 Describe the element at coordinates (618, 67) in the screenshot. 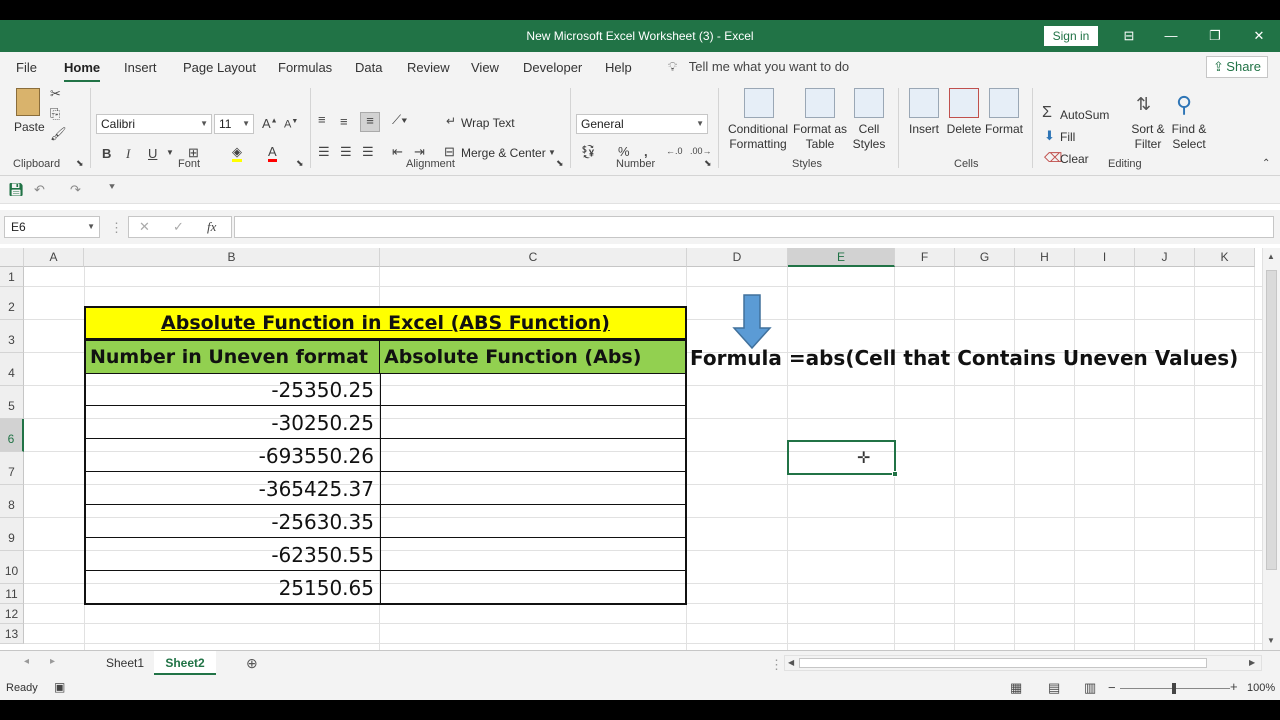

I see `tab-help: Help` at that location.